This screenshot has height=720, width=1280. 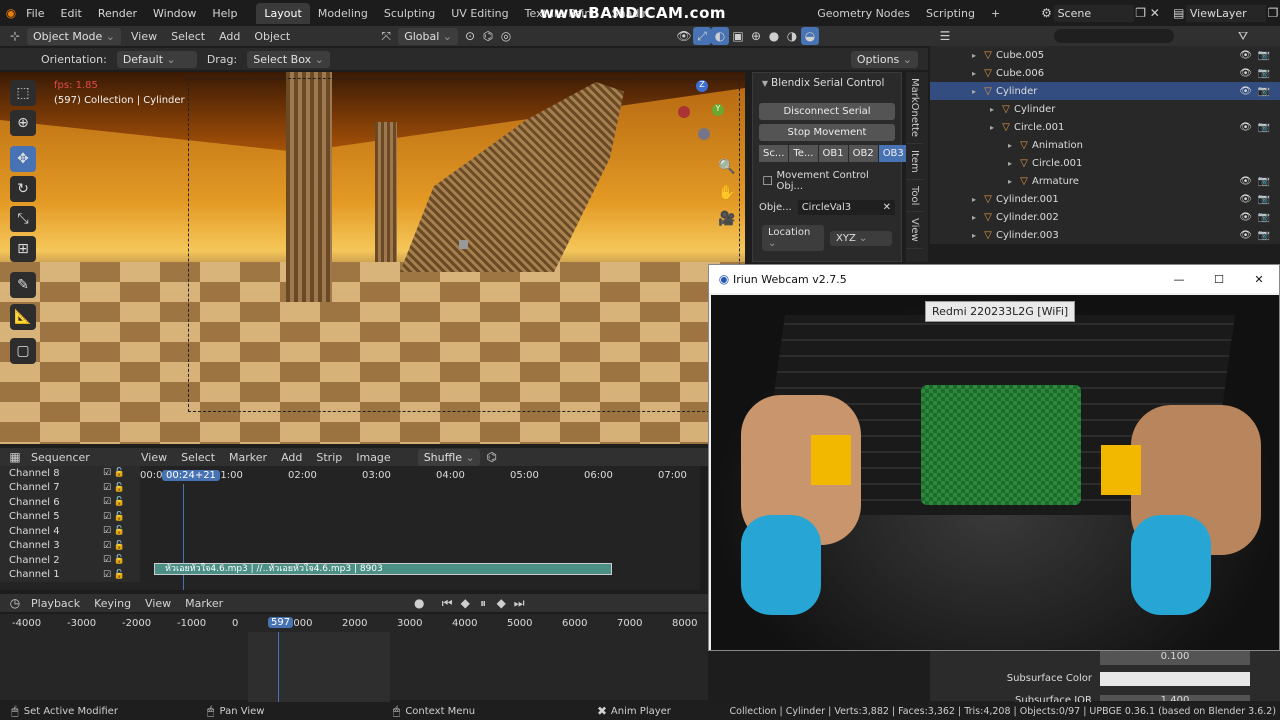 What do you see at coordinates (1000, 311) in the screenshot?
I see `device-dropdown: Redmi 220233L2G [WiFi]` at bounding box center [1000, 311].